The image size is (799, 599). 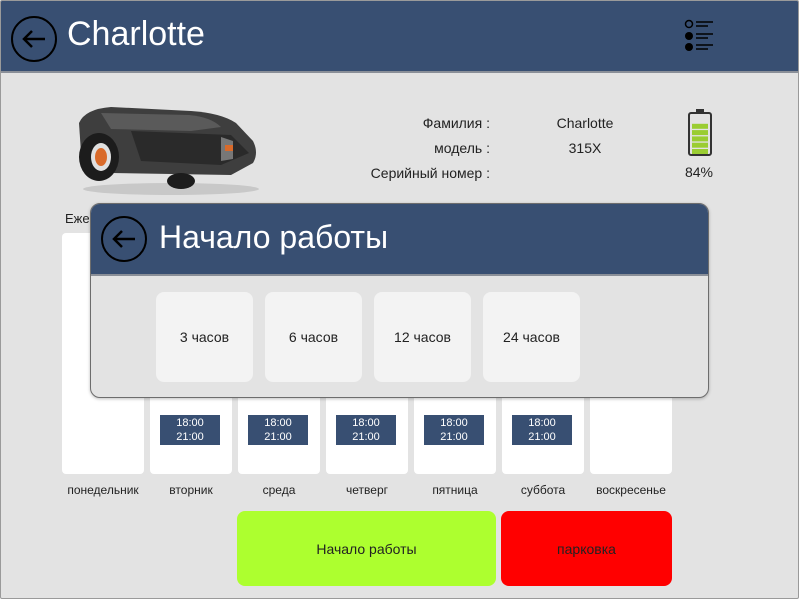 I want to click on surname-value: Charlotte, so click(x=585, y=123).